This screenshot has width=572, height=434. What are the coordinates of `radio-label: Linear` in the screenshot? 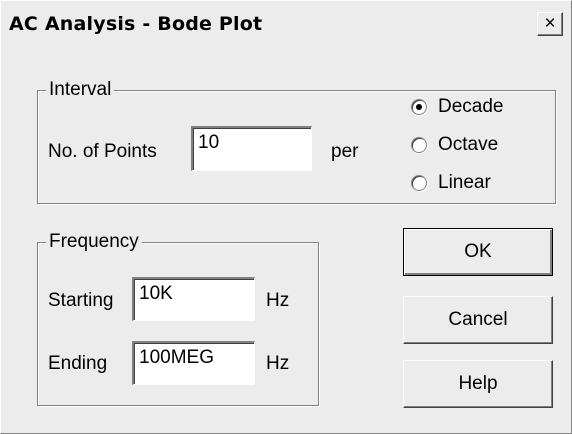 It's located at (464, 182).